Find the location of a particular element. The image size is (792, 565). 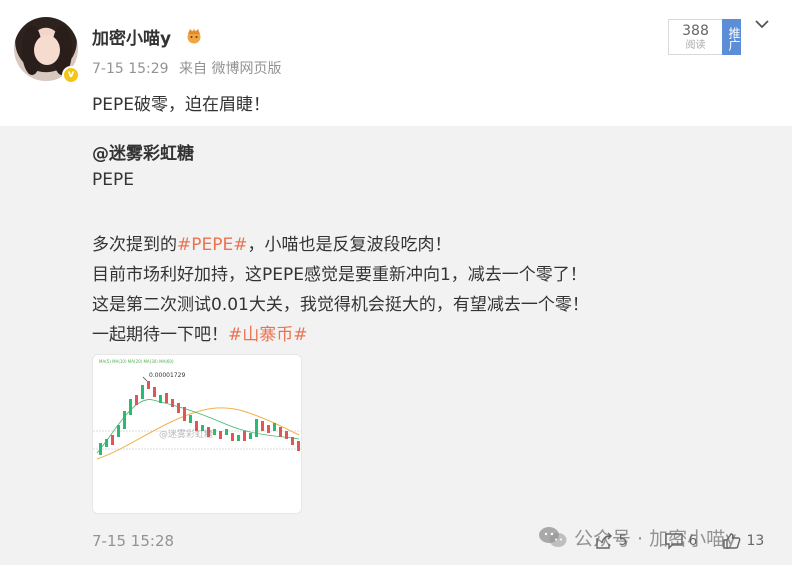

wechat-icon is located at coordinates (553, 537).